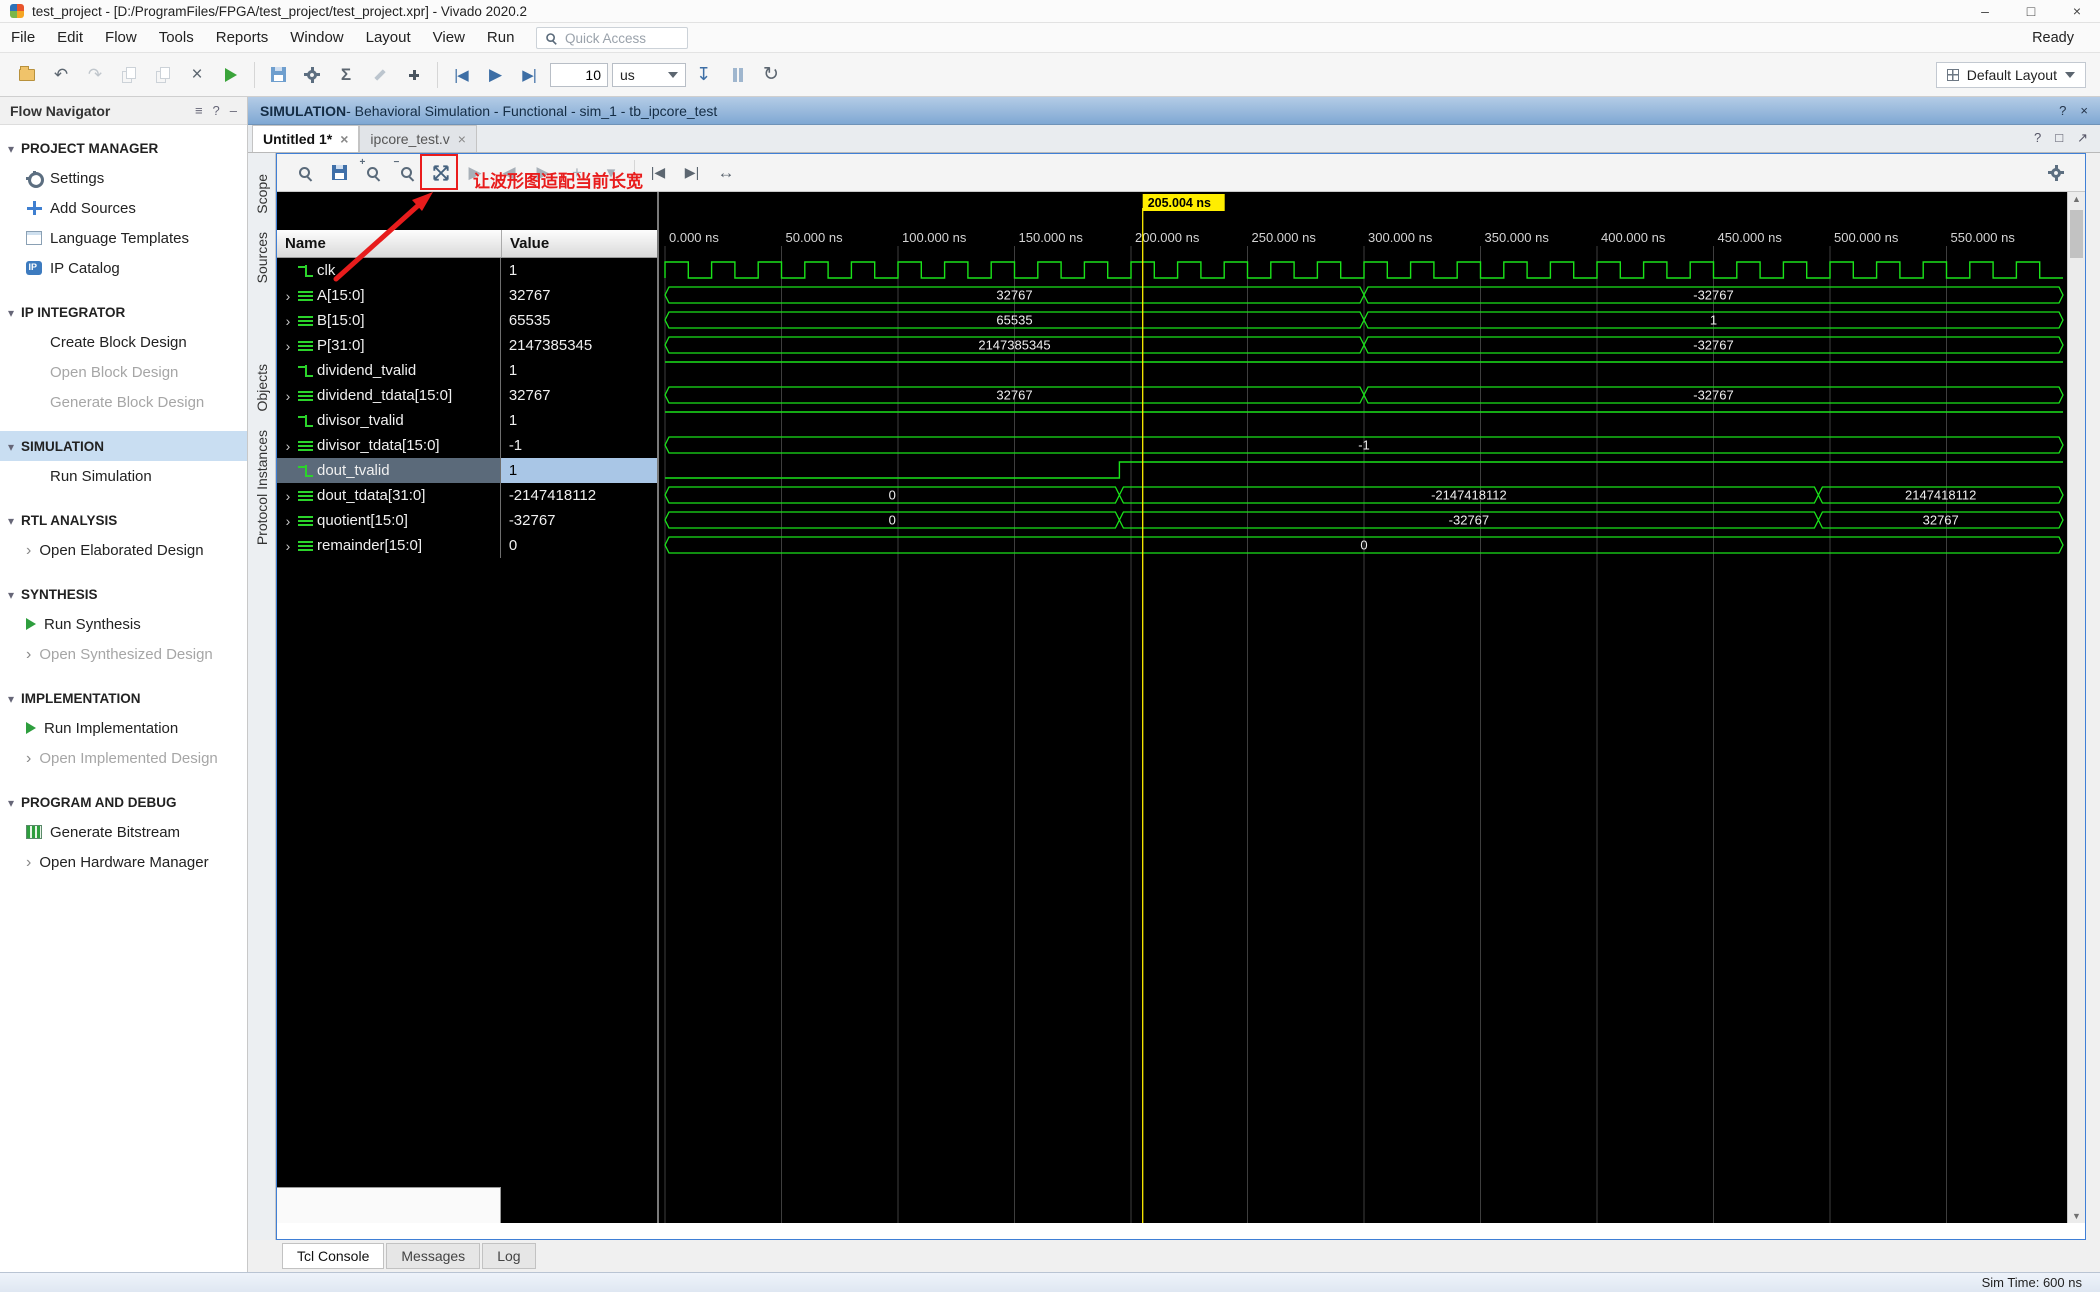 The height and width of the screenshot is (1292, 2100). Describe the element at coordinates (123, 624) in the screenshot. I see `nav-item-run-synthesis: Run Synthesis` at that location.